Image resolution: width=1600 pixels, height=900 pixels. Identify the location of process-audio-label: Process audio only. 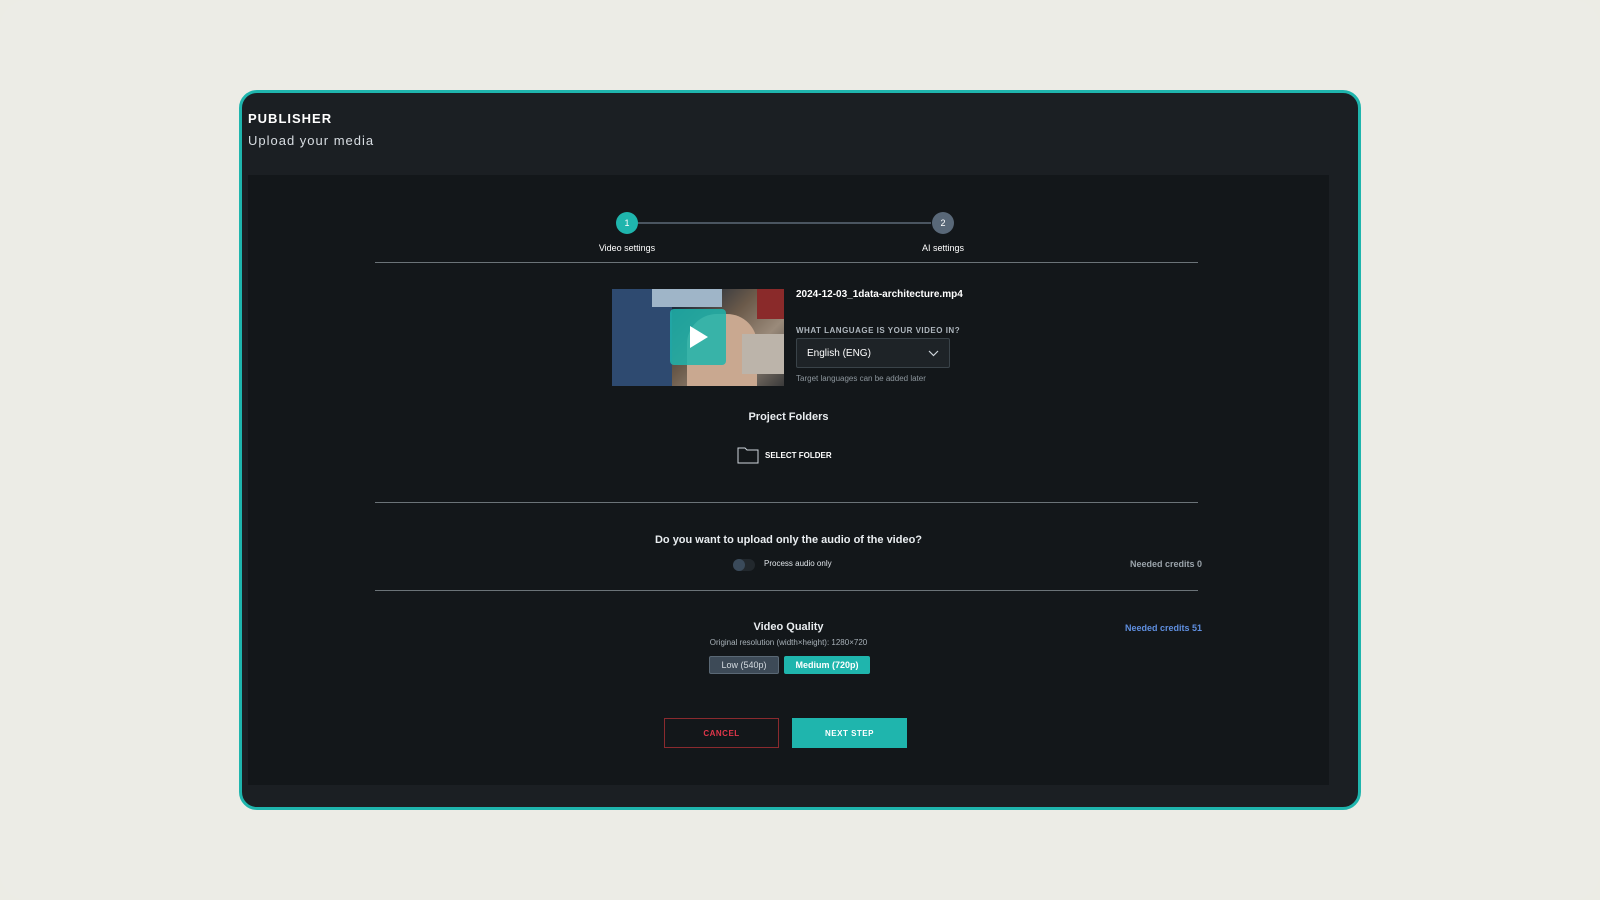
(798, 563).